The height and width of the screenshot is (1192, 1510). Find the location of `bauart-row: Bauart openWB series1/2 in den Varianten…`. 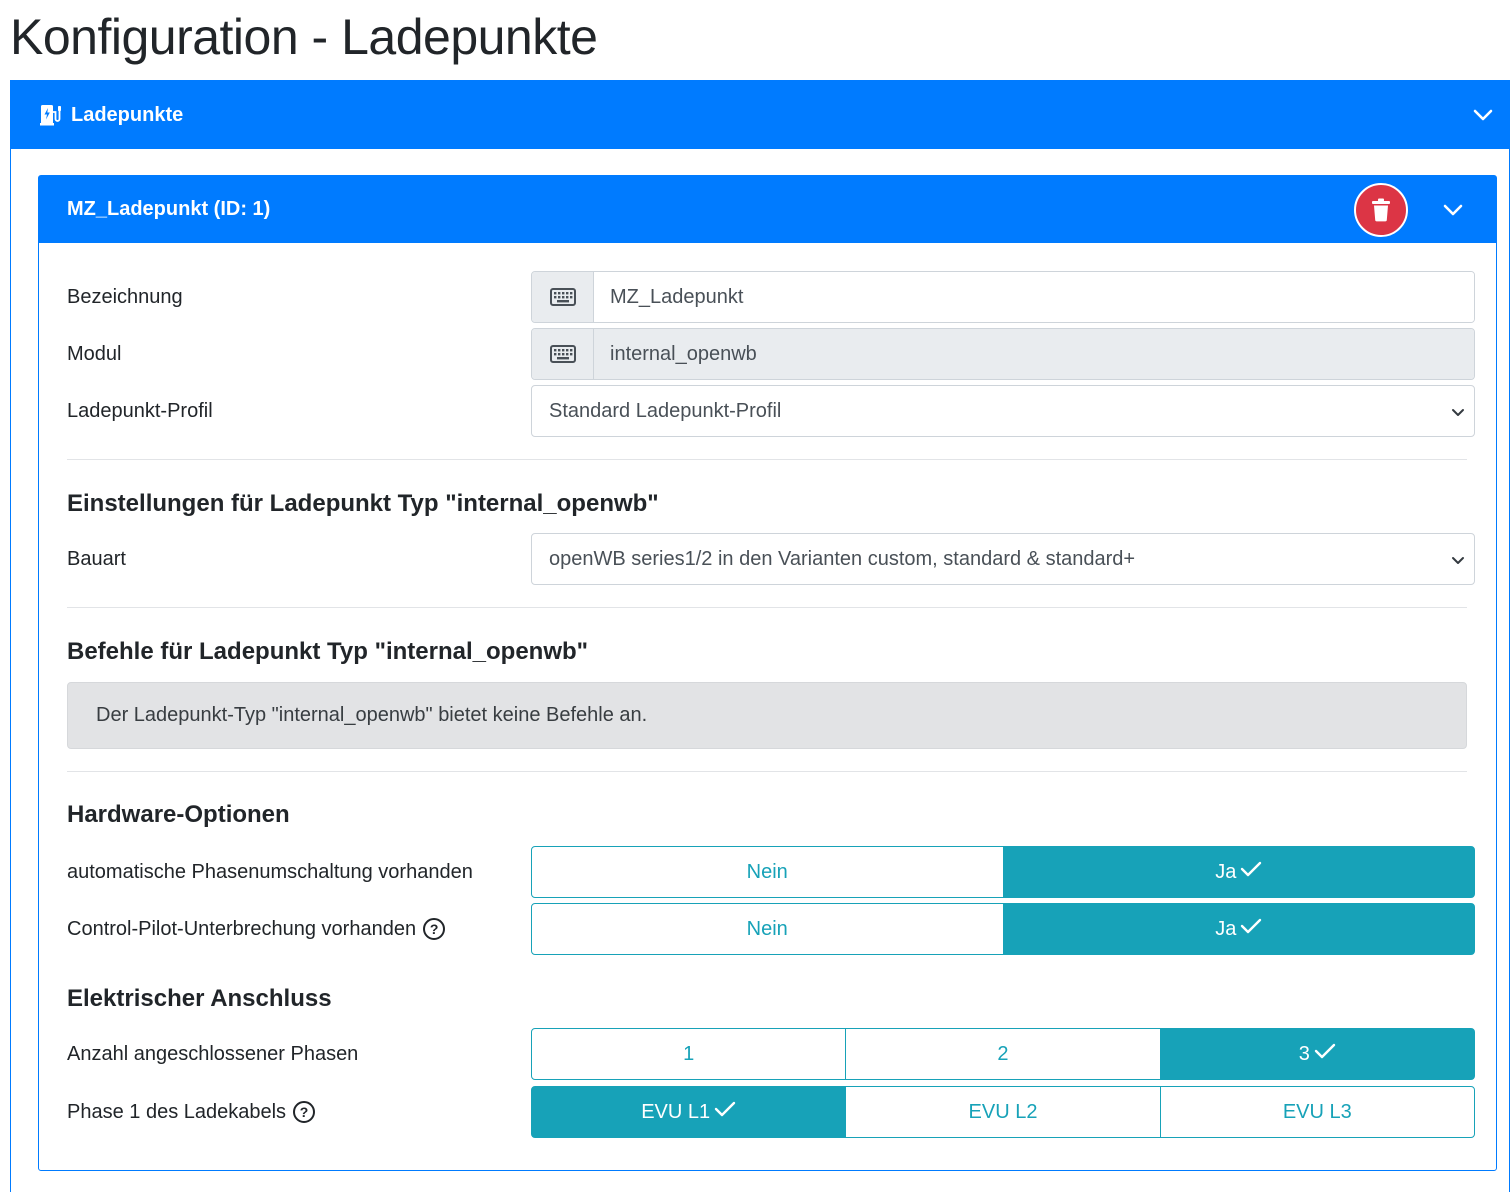

bauart-row: Bauart openWB series1/2 in den Varianten… is located at coordinates (771, 559).